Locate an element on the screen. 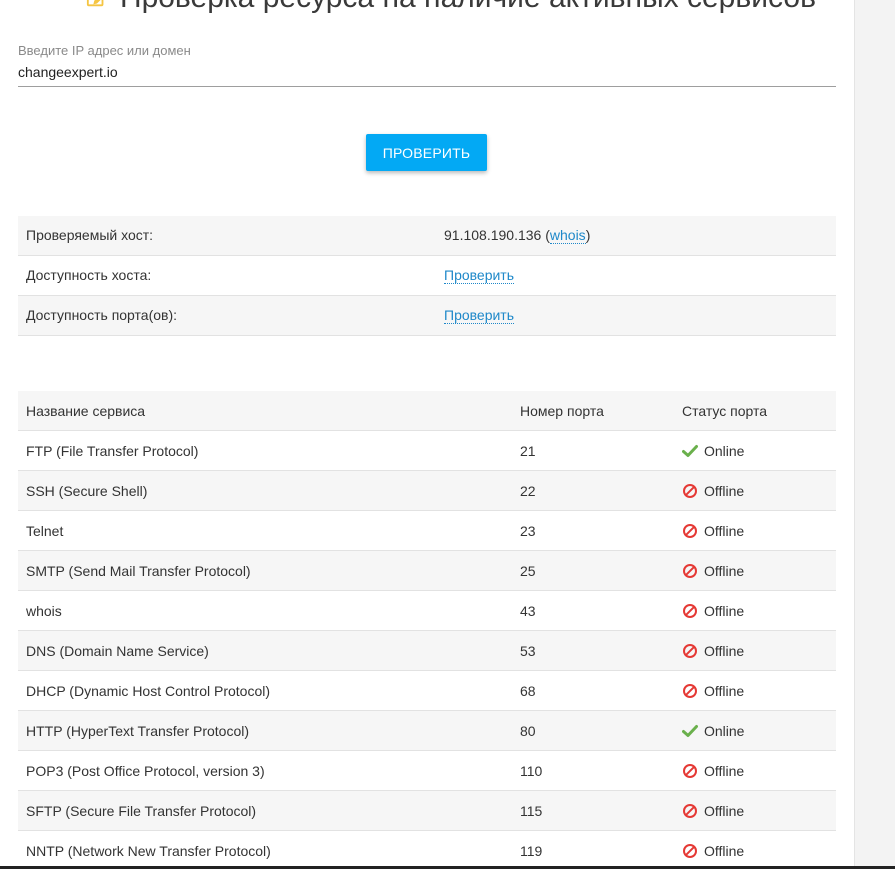 This screenshot has height=869, width=895. port-number: 68 is located at coordinates (593, 690).